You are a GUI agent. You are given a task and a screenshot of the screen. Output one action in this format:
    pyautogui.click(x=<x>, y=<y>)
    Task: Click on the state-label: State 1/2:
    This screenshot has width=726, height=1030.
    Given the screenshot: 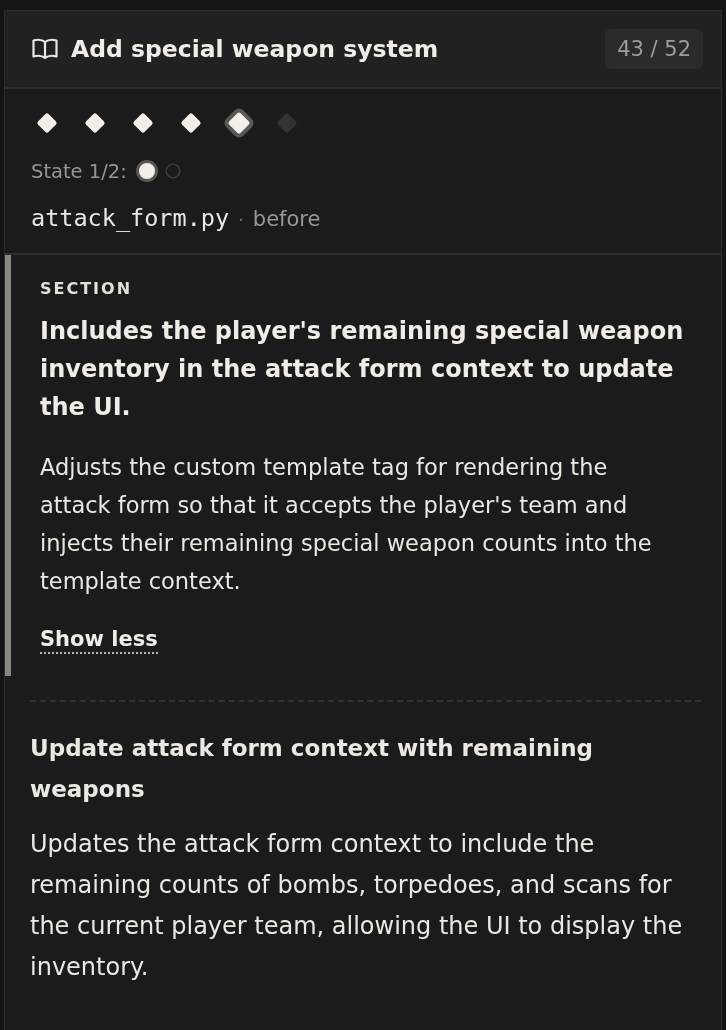 What is the action you would take?
    pyautogui.click(x=79, y=171)
    